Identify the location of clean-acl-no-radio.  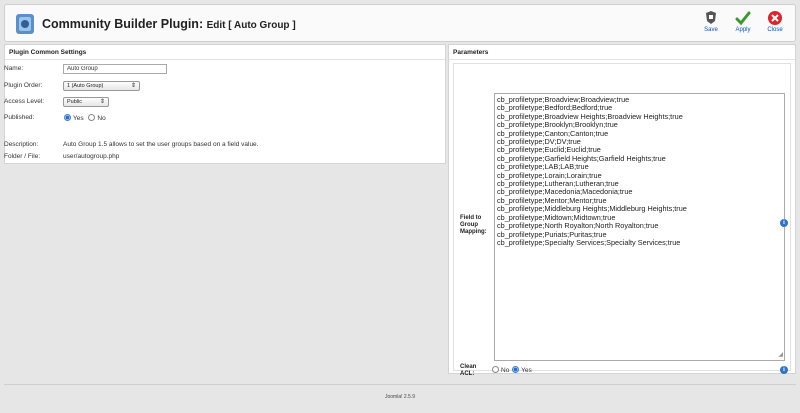
(495, 369).